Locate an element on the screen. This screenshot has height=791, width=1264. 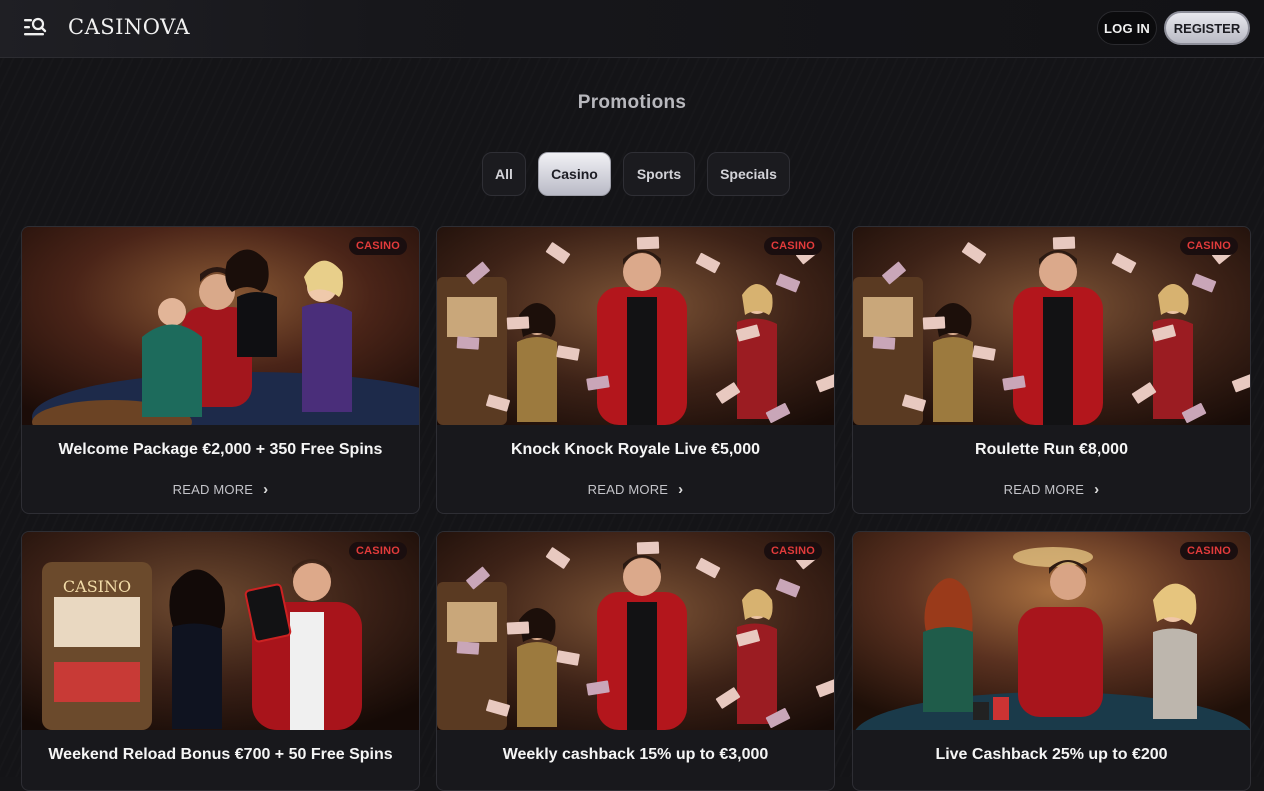
promotion-filters: All Casino Sports Specials is located at coordinates (632, 174).